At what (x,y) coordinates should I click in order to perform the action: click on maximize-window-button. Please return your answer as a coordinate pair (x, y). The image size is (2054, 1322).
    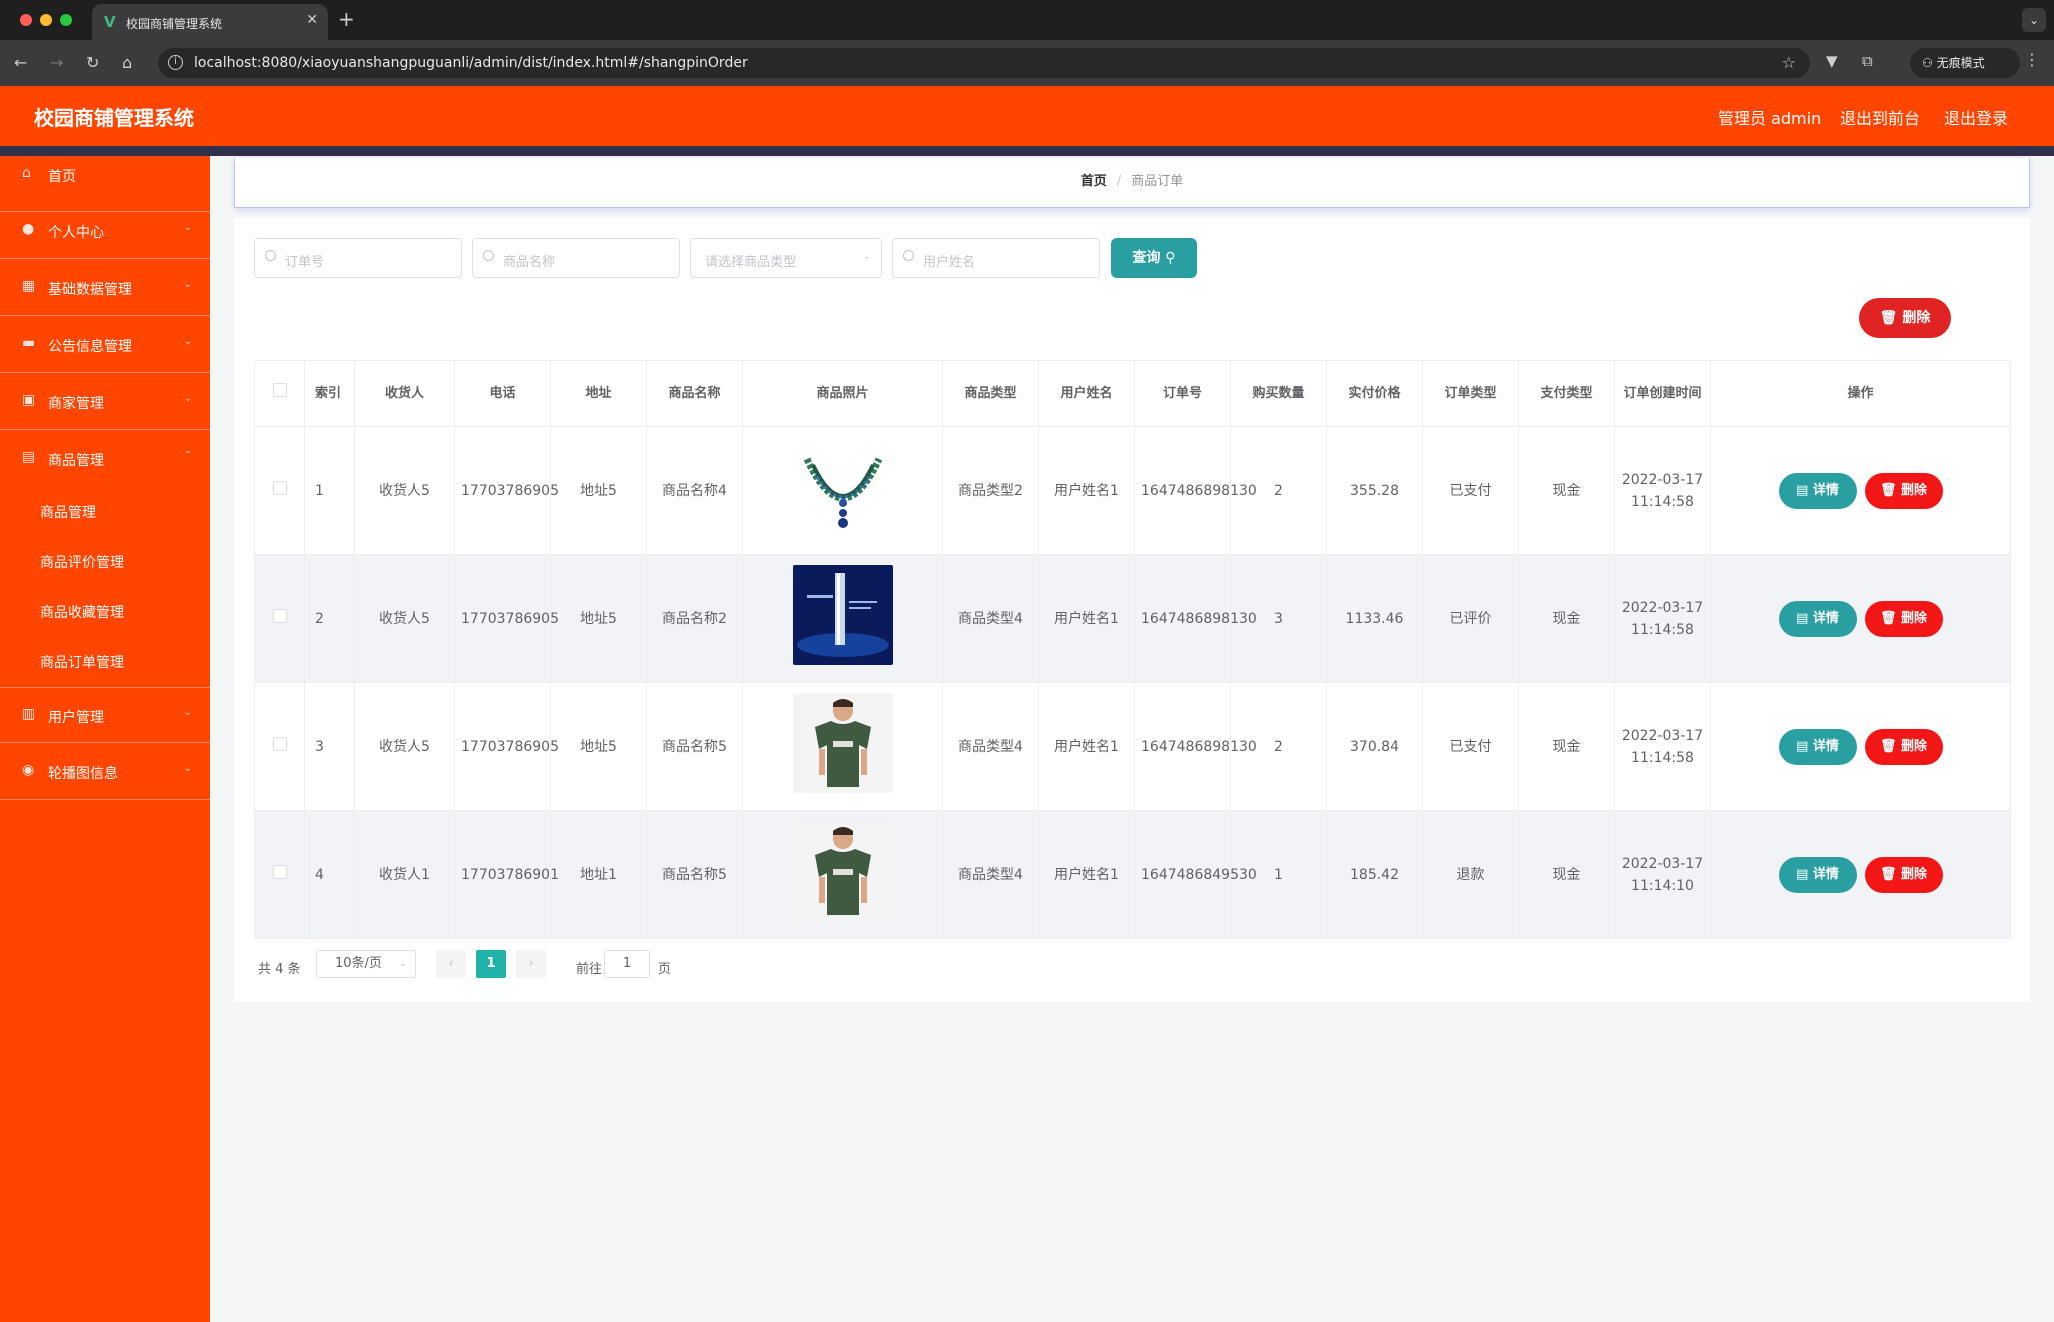
    Looking at the image, I should click on (66, 20).